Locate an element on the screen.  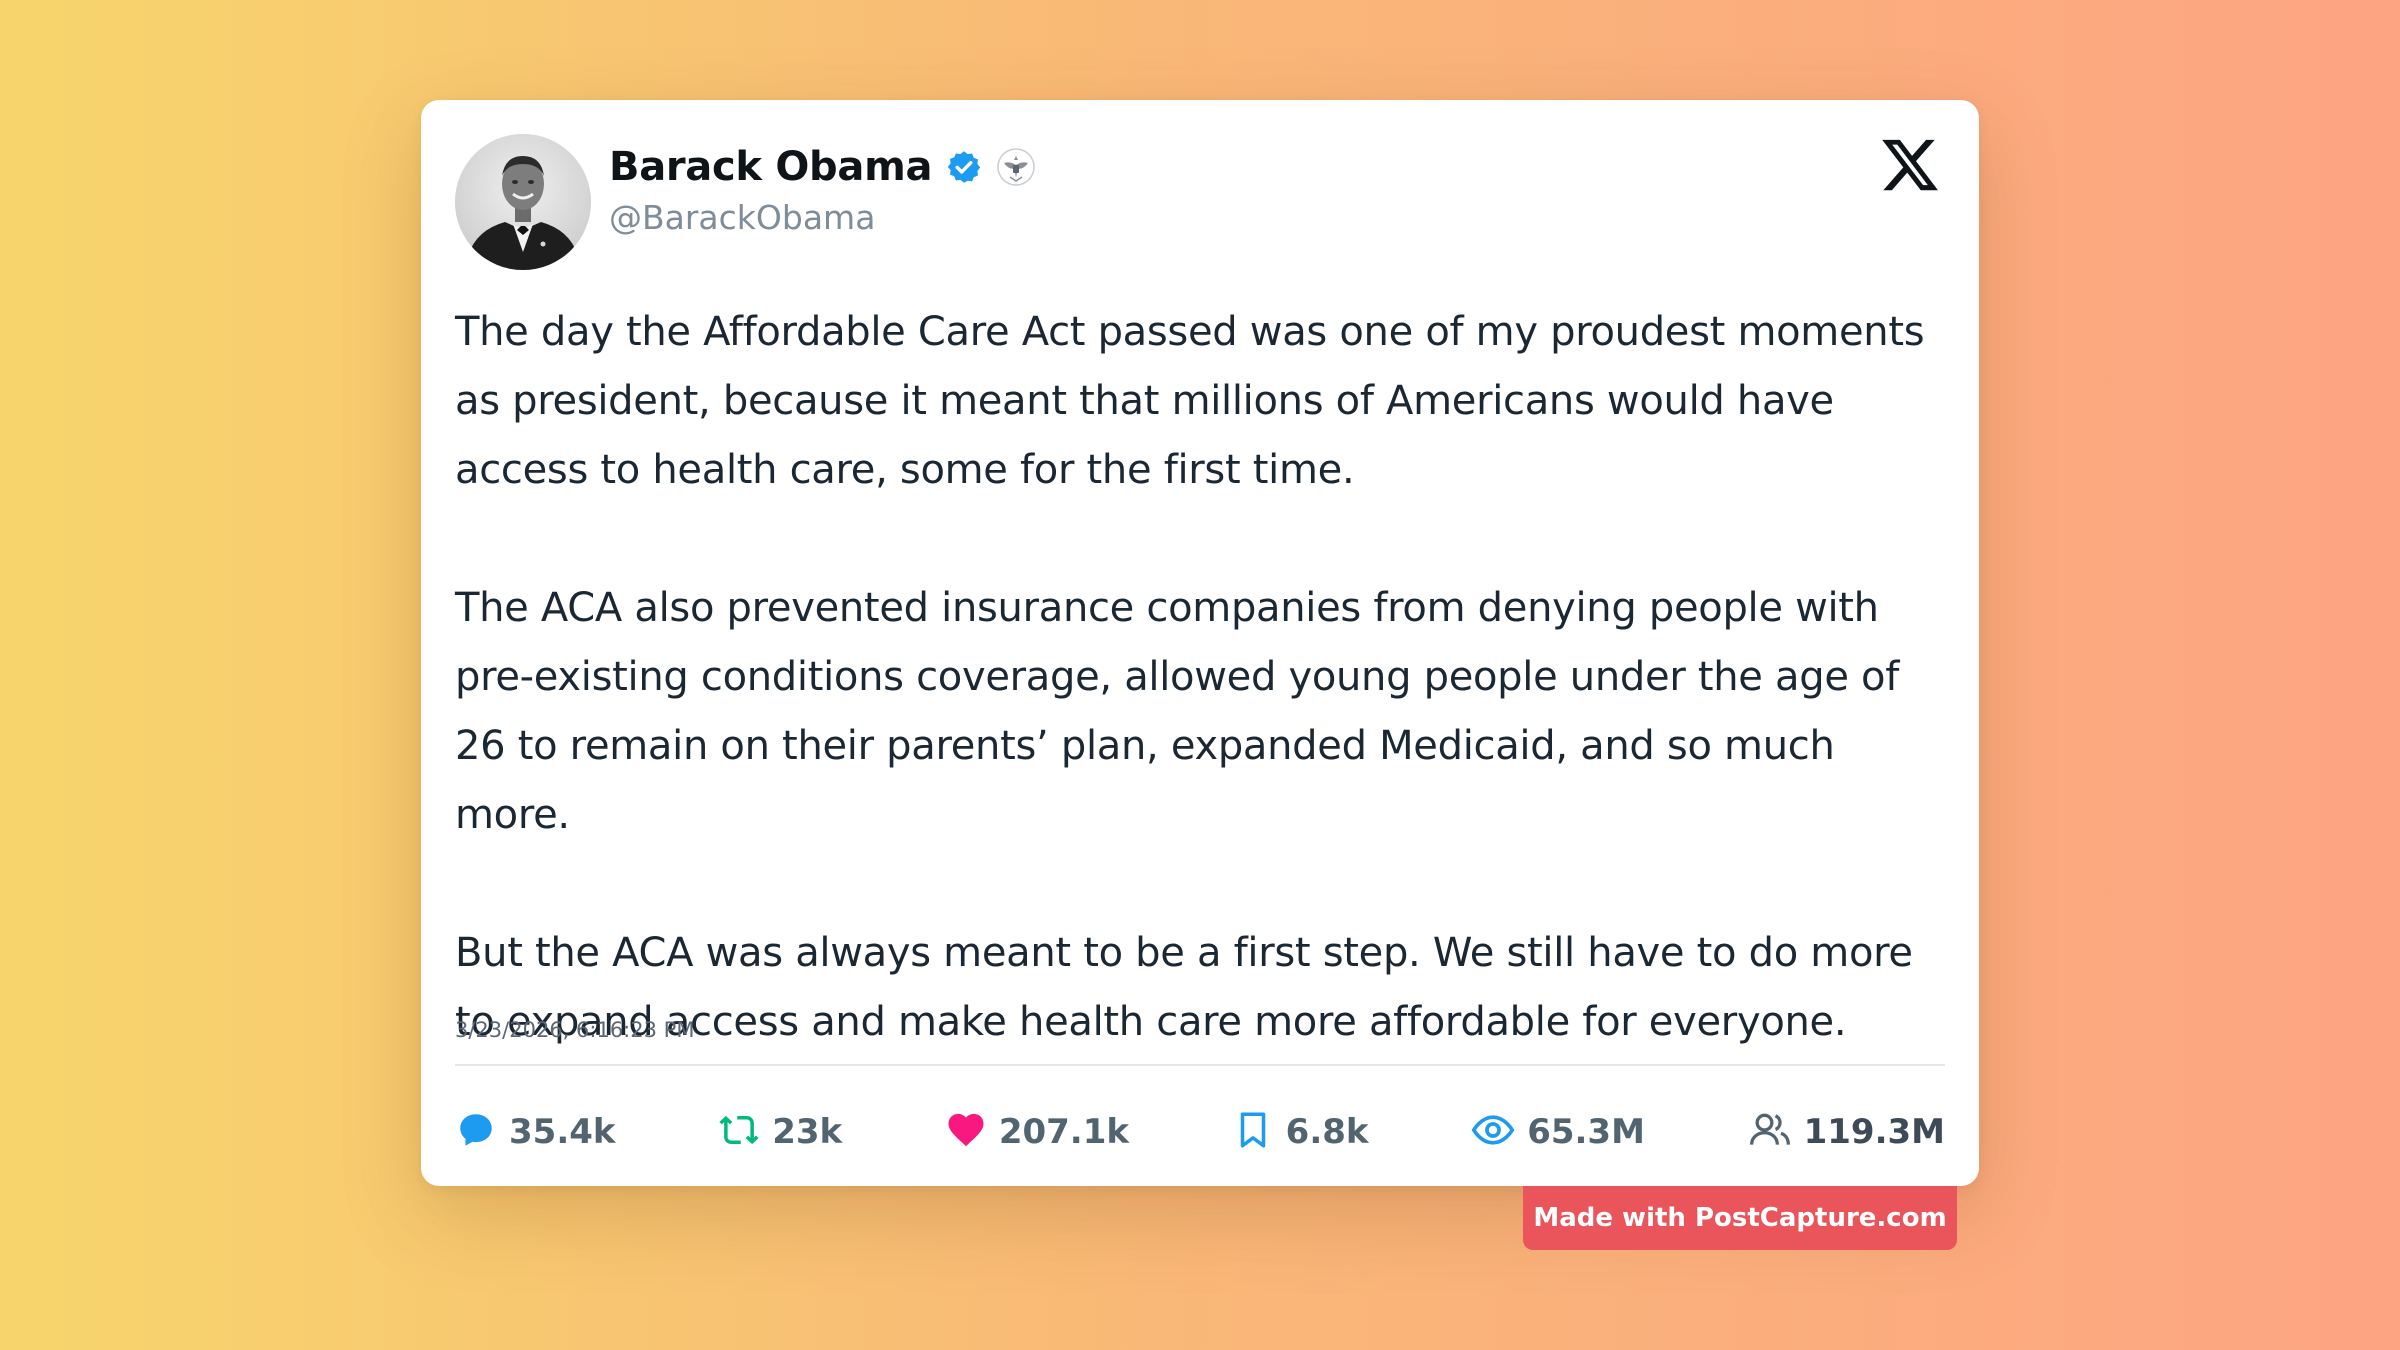
heart-icon is located at coordinates (966, 1132).